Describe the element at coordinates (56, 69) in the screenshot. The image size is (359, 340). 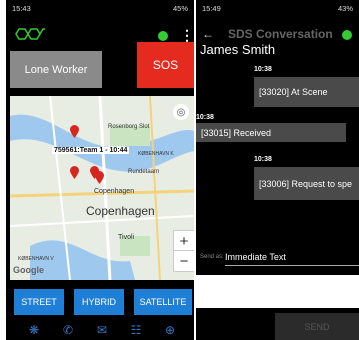
I see `lone-worker-button: Lone Worker` at that location.